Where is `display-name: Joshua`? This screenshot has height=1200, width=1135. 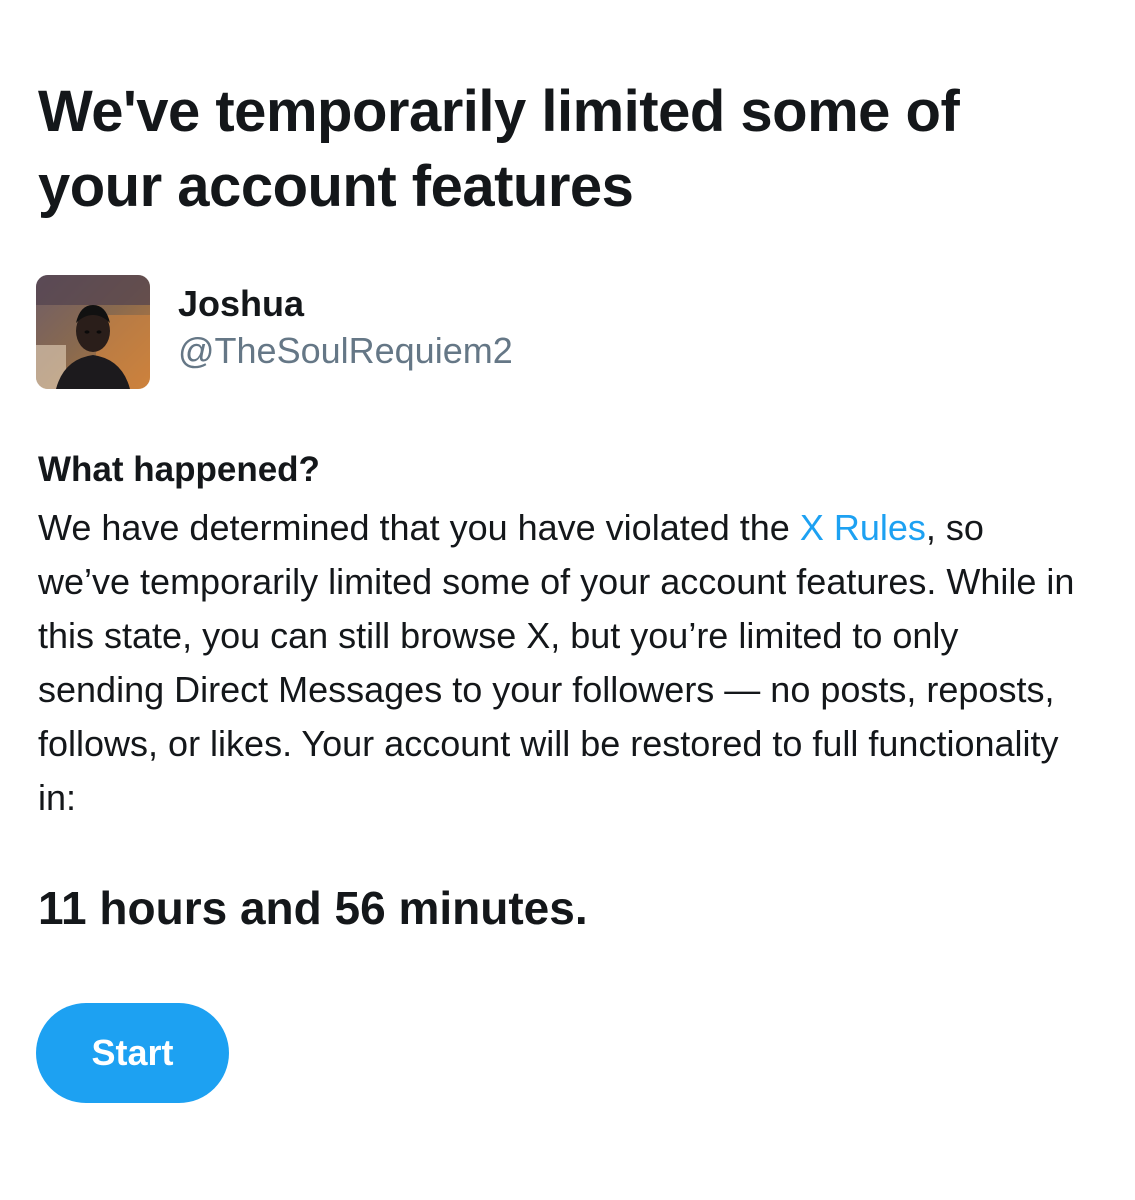 display-name: Joshua is located at coordinates (241, 303).